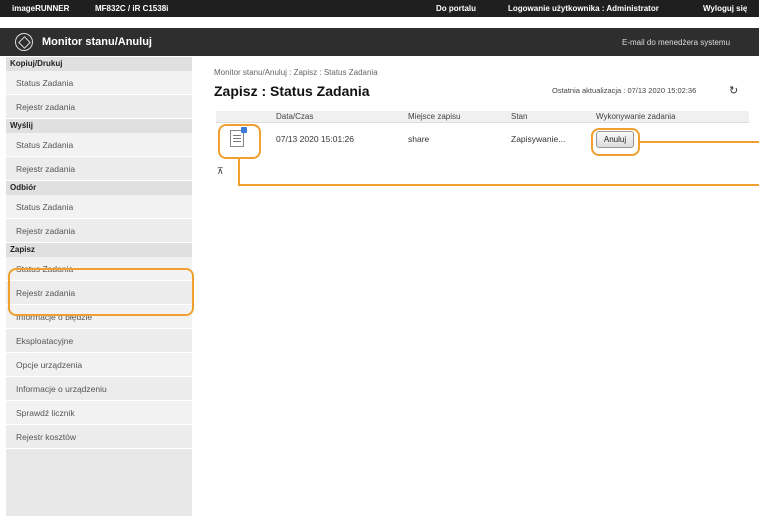 The image size is (759, 516). What do you see at coordinates (292, 91) in the screenshot?
I see `page-title: Zapisz : Status Zadania` at bounding box center [292, 91].